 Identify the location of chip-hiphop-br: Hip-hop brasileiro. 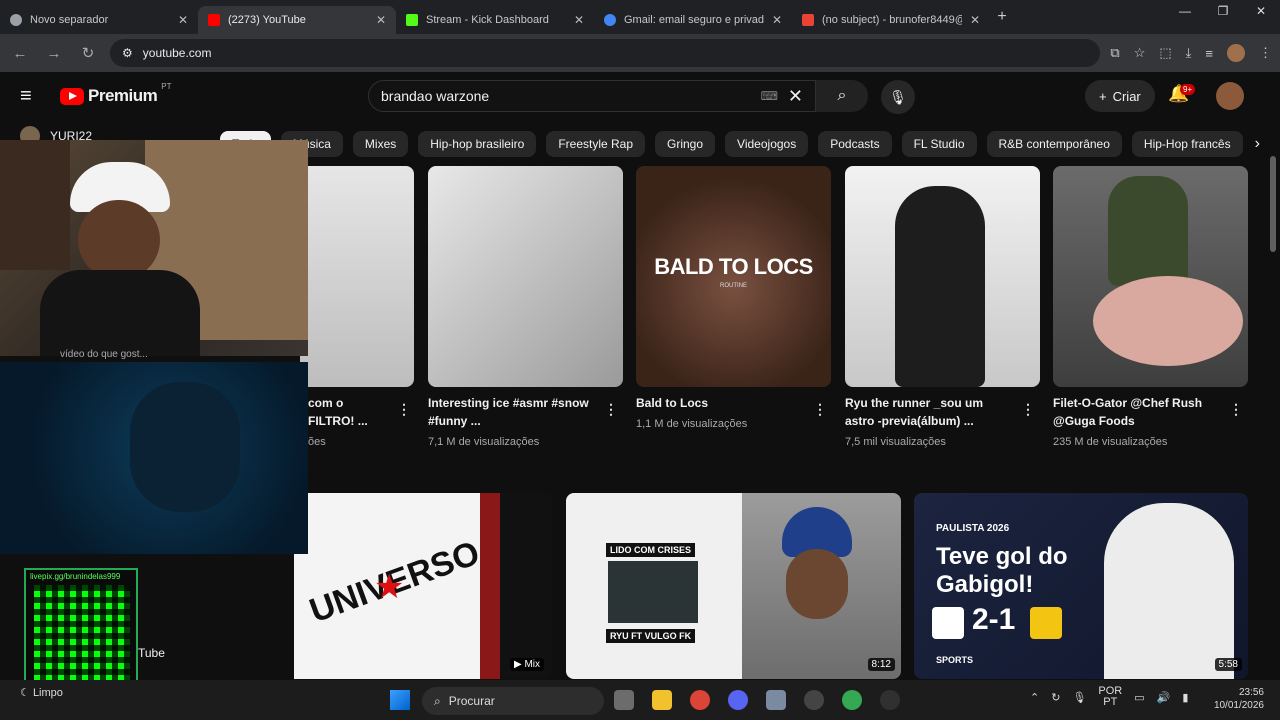
(477, 144).